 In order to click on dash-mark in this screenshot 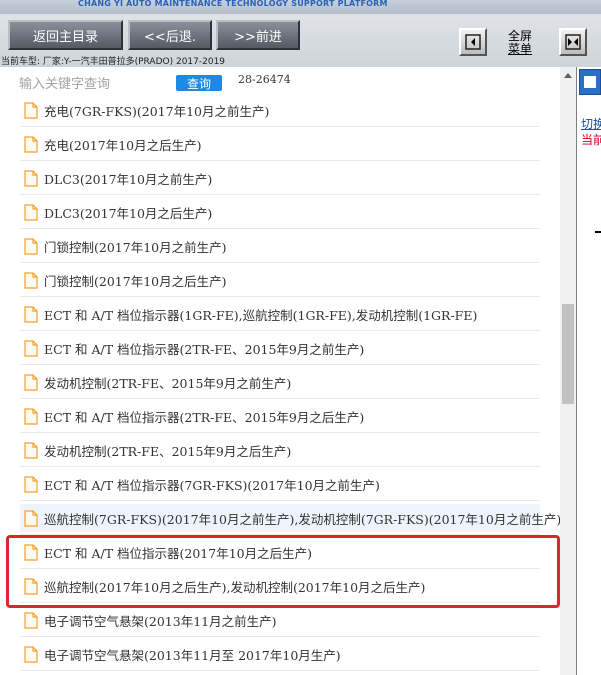, I will do `click(598, 232)`.